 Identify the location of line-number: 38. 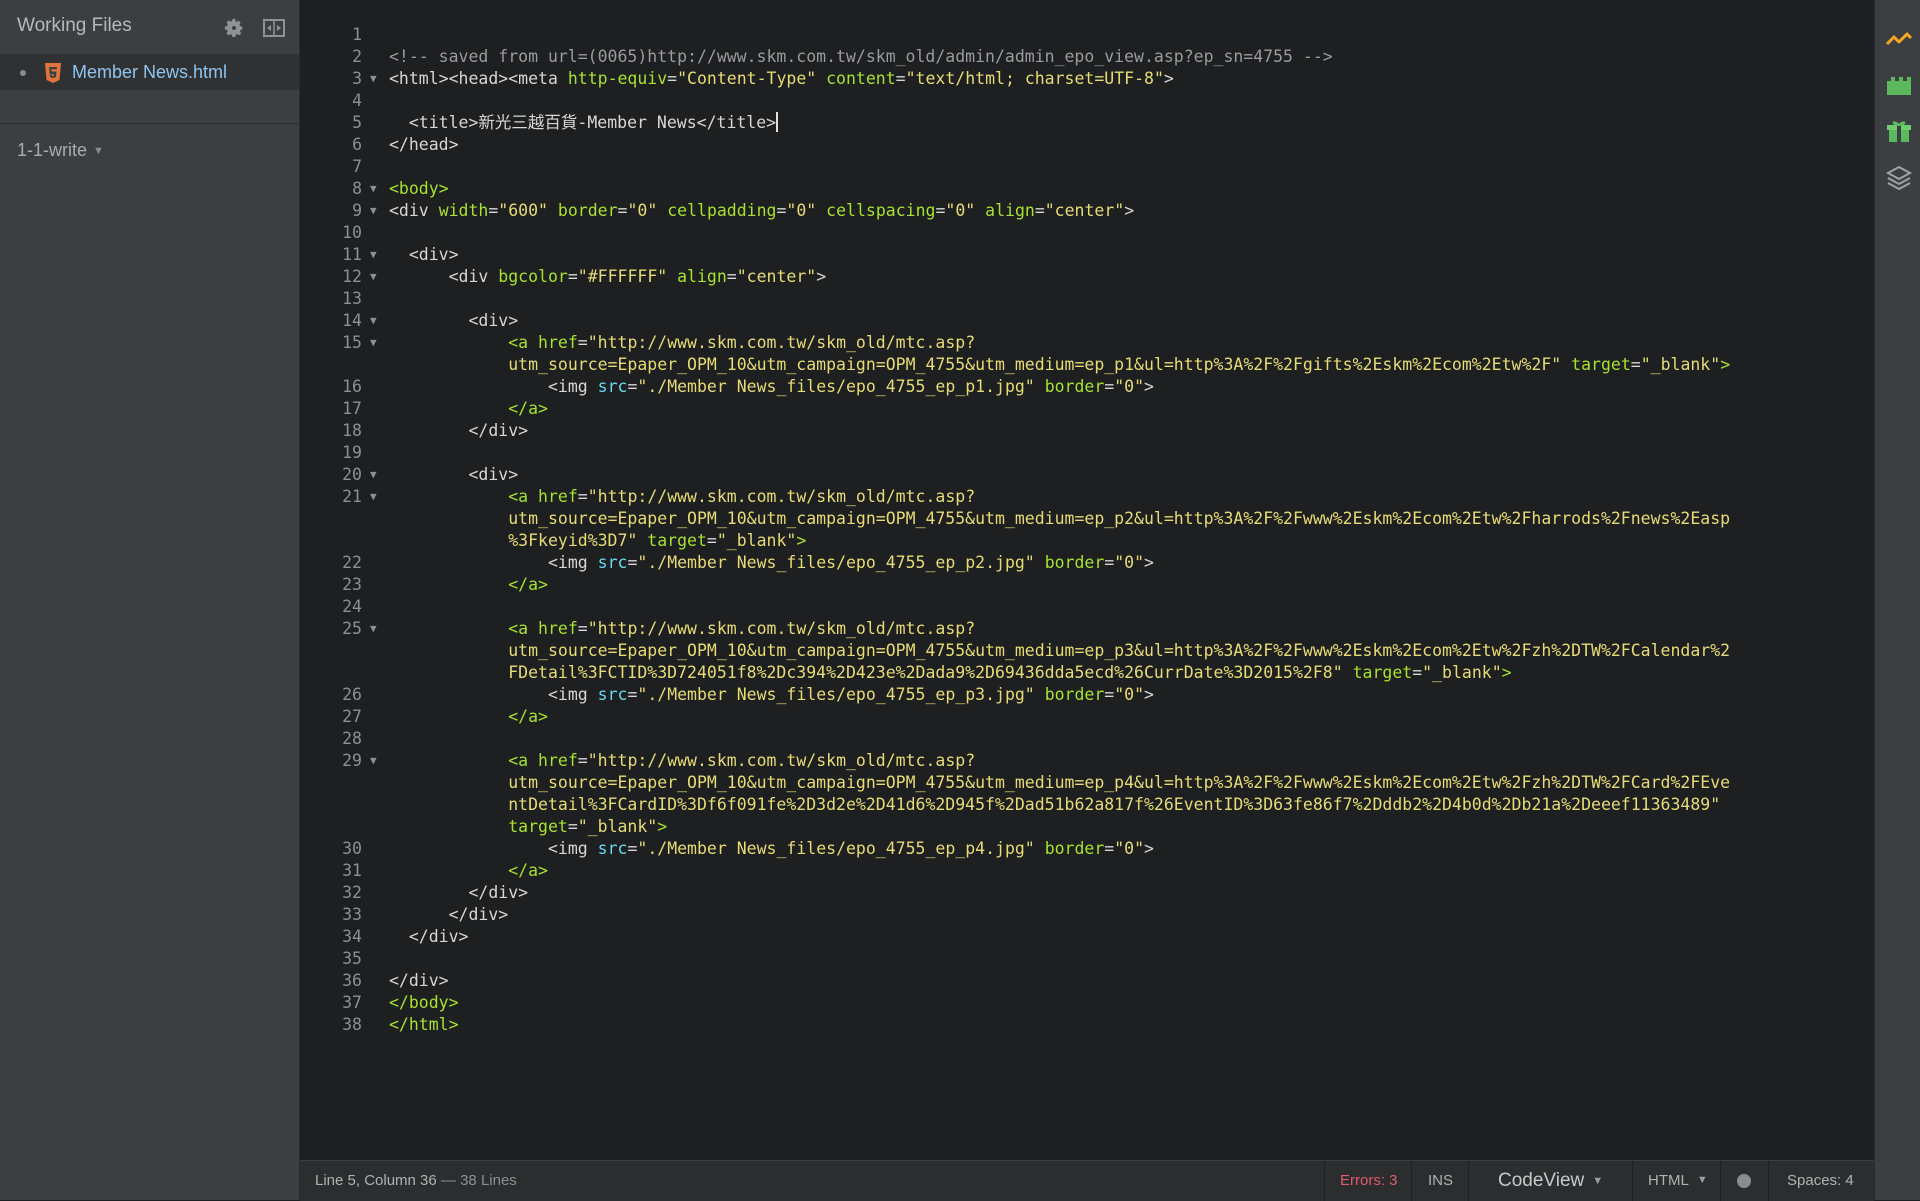
(352, 1024).